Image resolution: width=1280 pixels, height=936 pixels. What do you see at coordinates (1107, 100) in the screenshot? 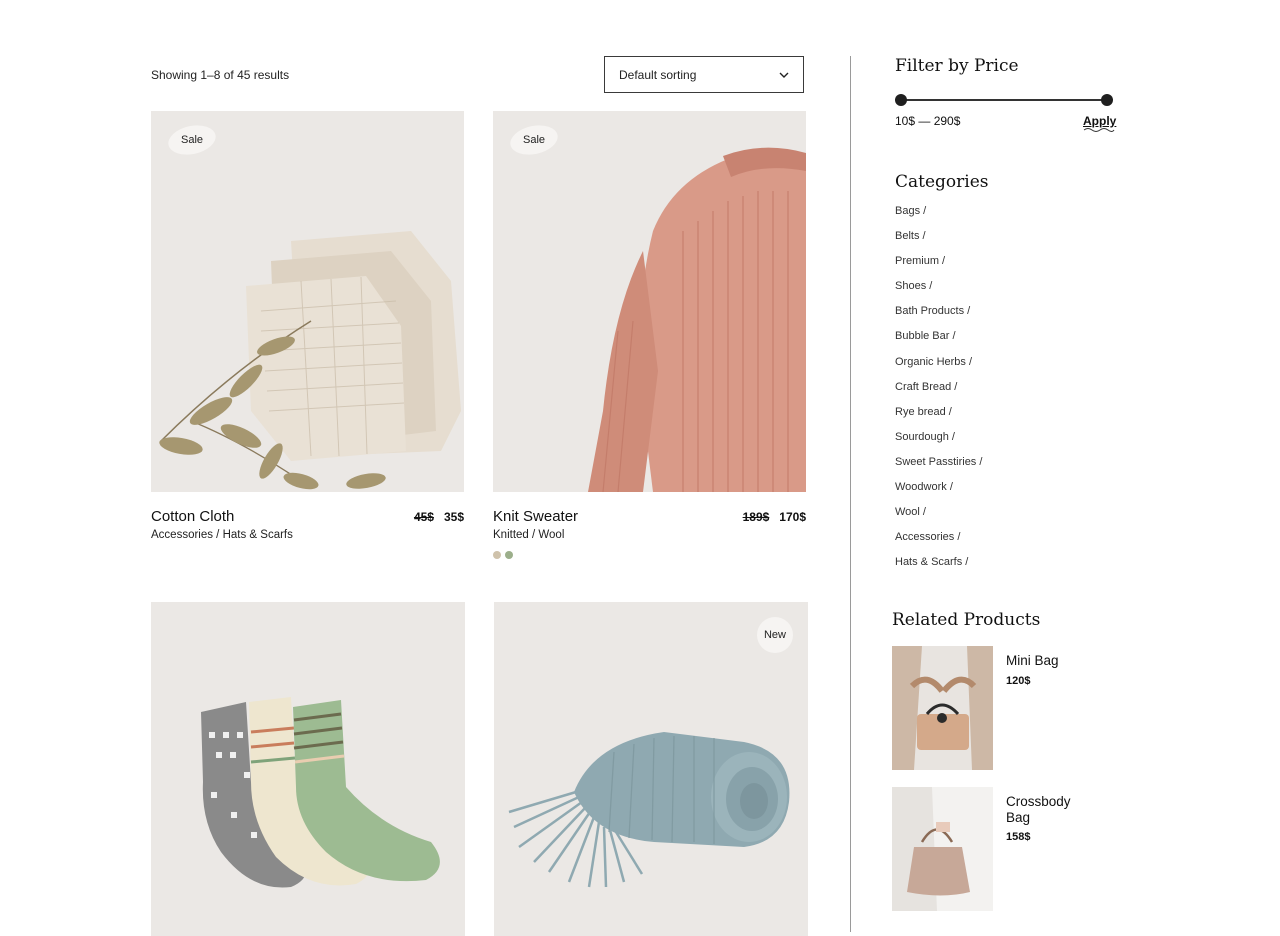
I see `price-slider-max-handle` at bounding box center [1107, 100].